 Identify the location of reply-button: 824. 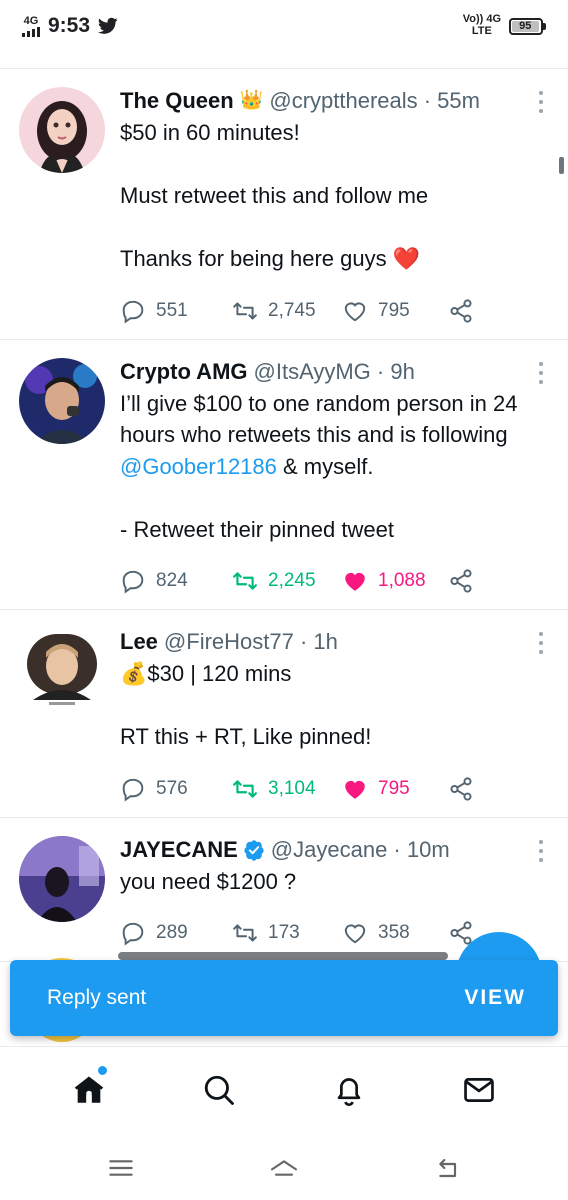
(176, 581).